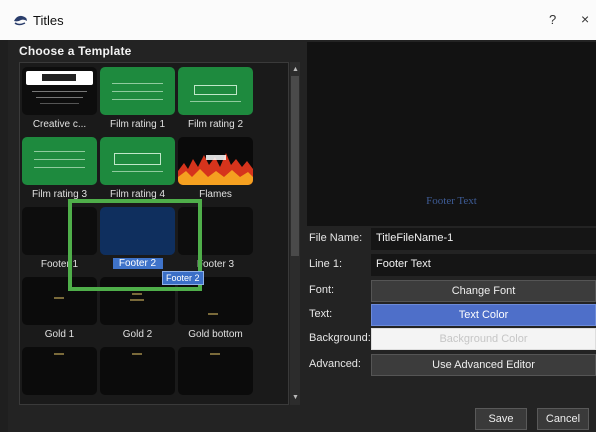  I want to click on template-tile: Film rating 1, so click(137, 98).